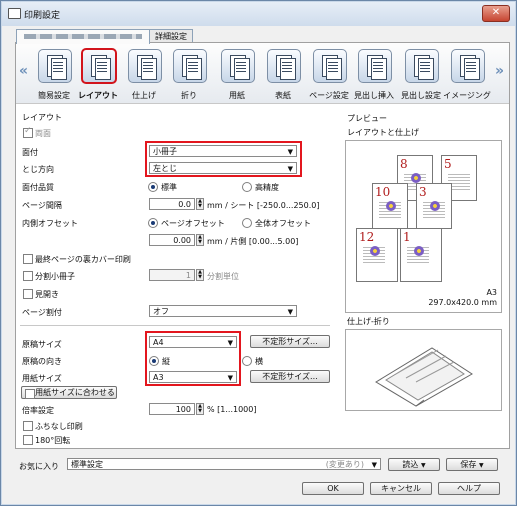 The image size is (517, 506). I want to click on scroll-right-icon: », so click(499, 71).